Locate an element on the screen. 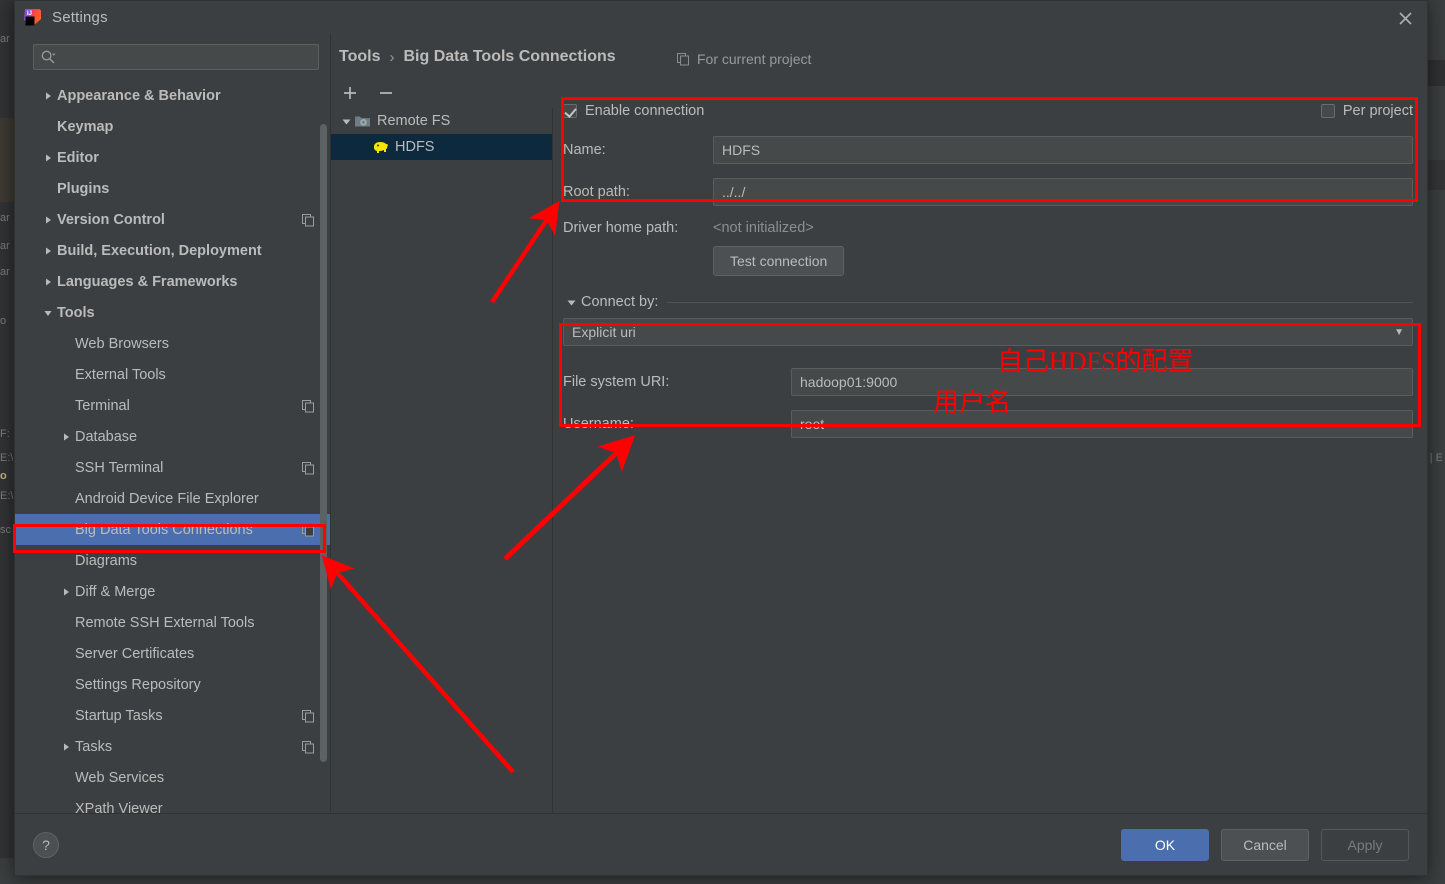 Image resolution: width=1445 pixels, height=884 pixels. sidebar-item-web-services: Web Services is located at coordinates (173, 777).